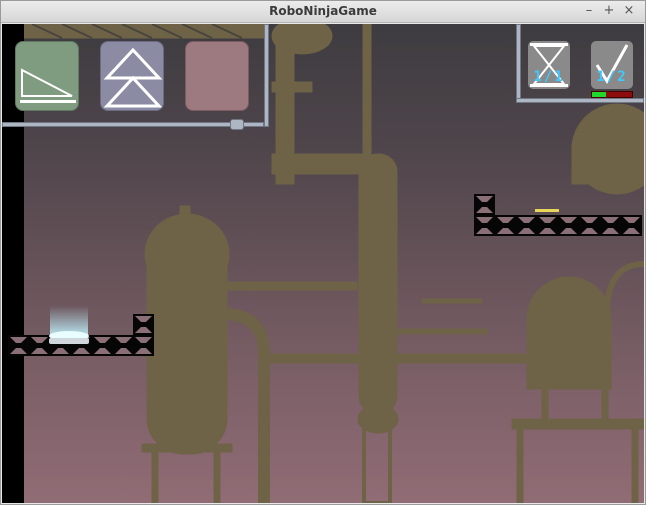 This screenshot has width=646, height=505. What do you see at coordinates (48, 85) in the screenshot?
I see `ramp-slide-icon` at bounding box center [48, 85].